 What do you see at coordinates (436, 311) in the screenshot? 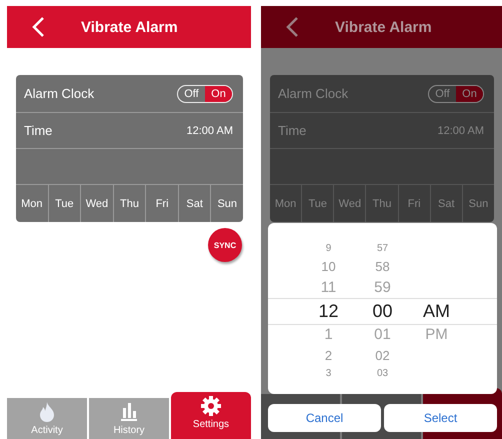
I see `picker-value: AM` at bounding box center [436, 311].